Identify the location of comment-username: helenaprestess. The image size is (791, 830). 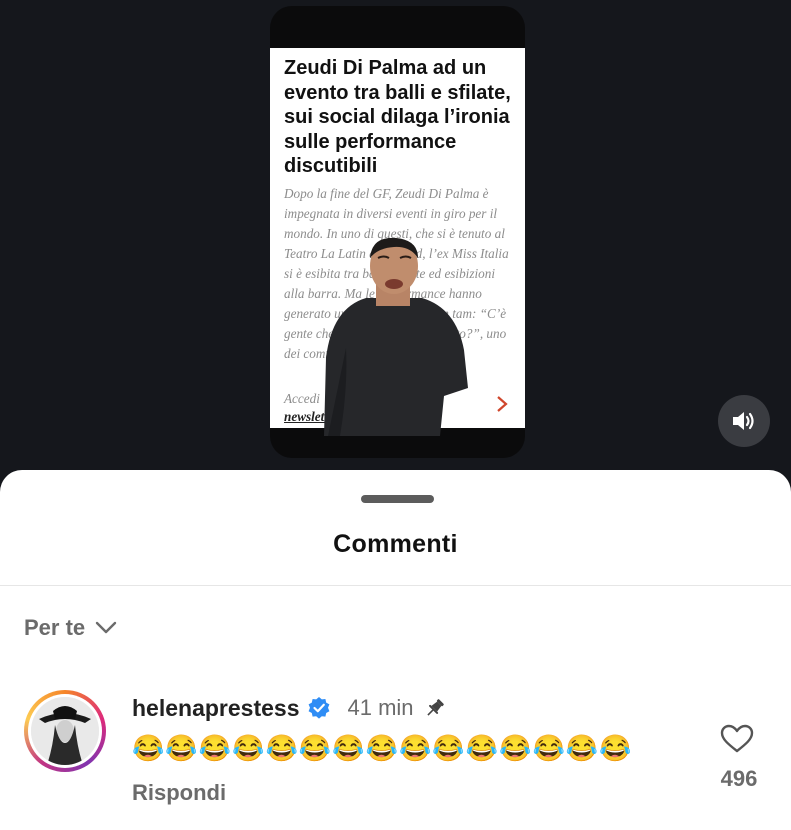
(215, 708).